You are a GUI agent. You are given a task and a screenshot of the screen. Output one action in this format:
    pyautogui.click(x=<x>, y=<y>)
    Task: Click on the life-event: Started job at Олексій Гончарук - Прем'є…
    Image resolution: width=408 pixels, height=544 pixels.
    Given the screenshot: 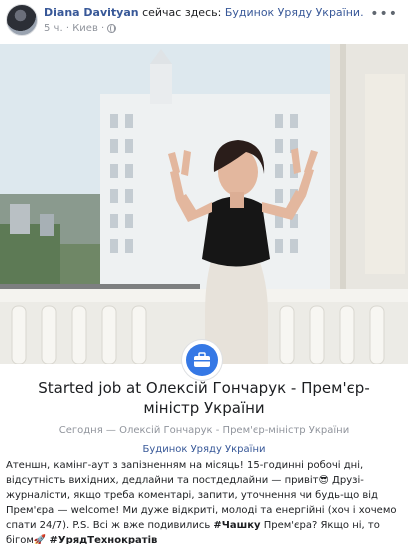 What is the action you would take?
    pyautogui.click(x=204, y=417)
    